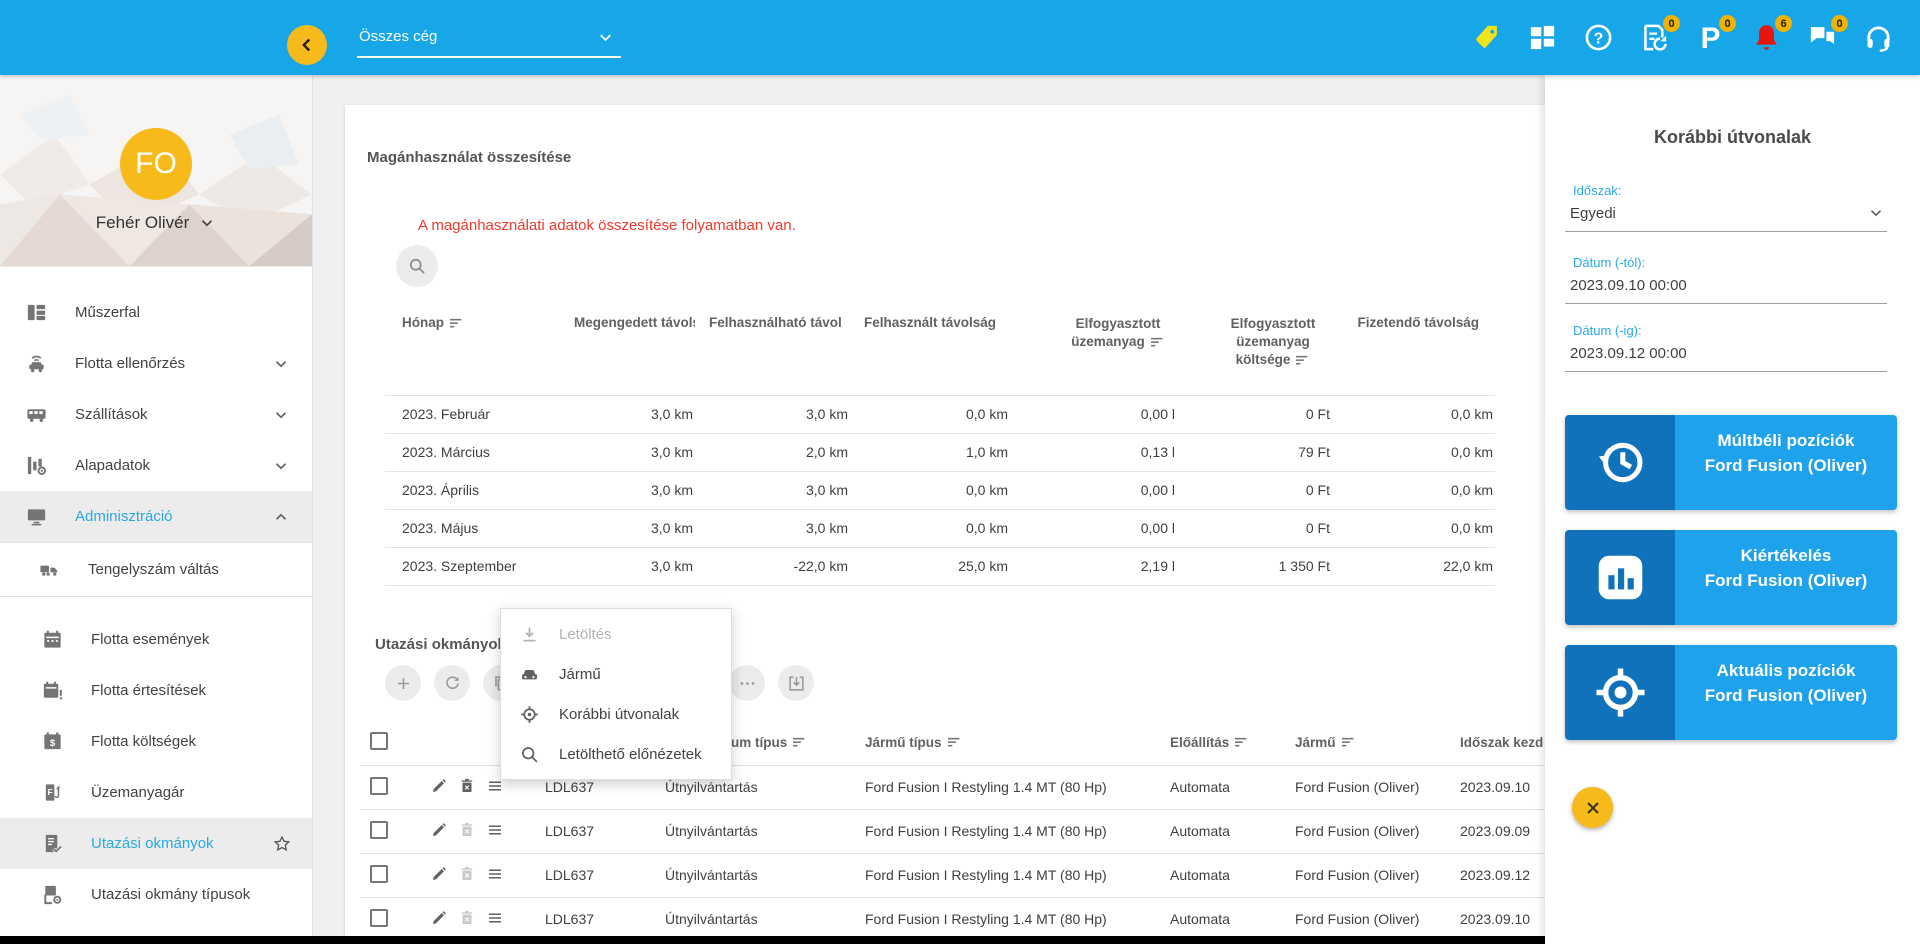 This screenshot has width=1920, height=944. What do you see at coordinates (156, 569) in the screenshot?
I see `sidebar-item-tengelyszam-valtas: Tengelyszám váltás` at bounding box center [156, 569].